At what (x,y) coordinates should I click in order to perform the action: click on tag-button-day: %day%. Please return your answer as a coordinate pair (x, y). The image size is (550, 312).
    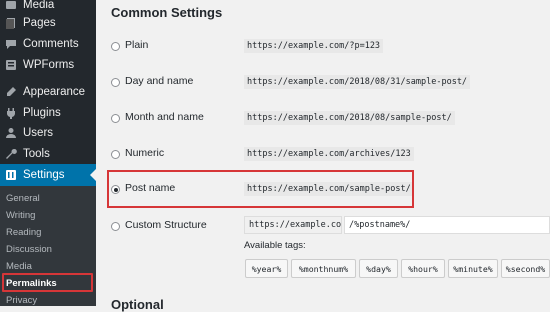
    Looking at the image, I should click on (378, 268).